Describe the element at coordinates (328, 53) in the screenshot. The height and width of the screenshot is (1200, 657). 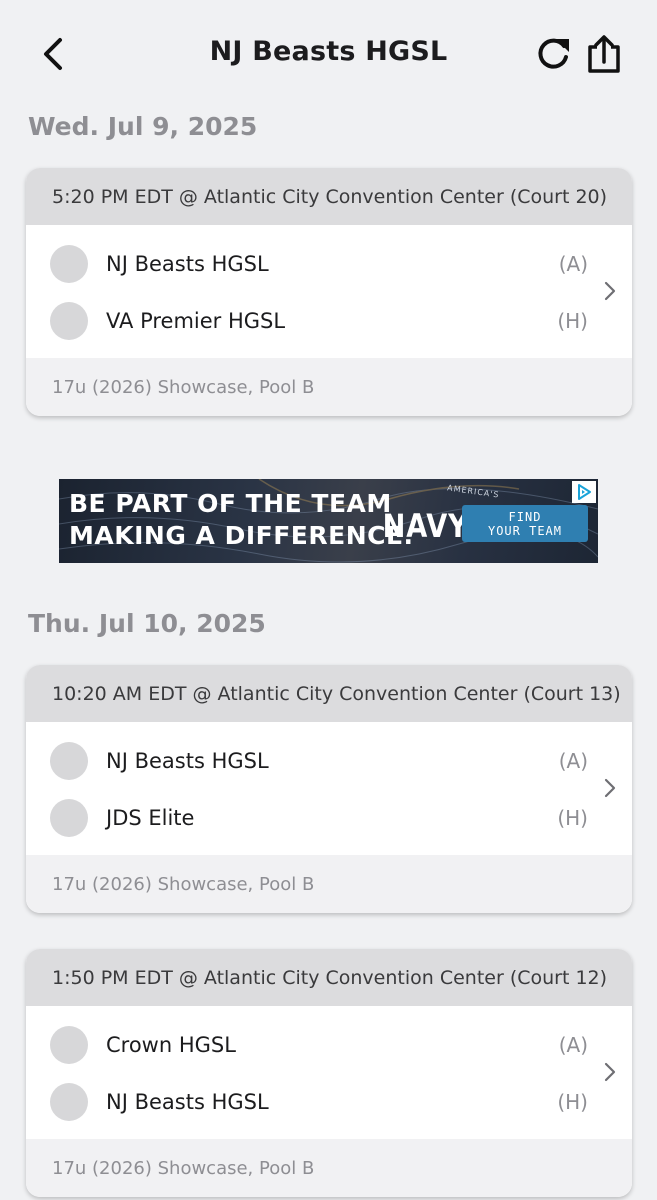
I see `app-header: NJ Beasts HGSL` at that location.